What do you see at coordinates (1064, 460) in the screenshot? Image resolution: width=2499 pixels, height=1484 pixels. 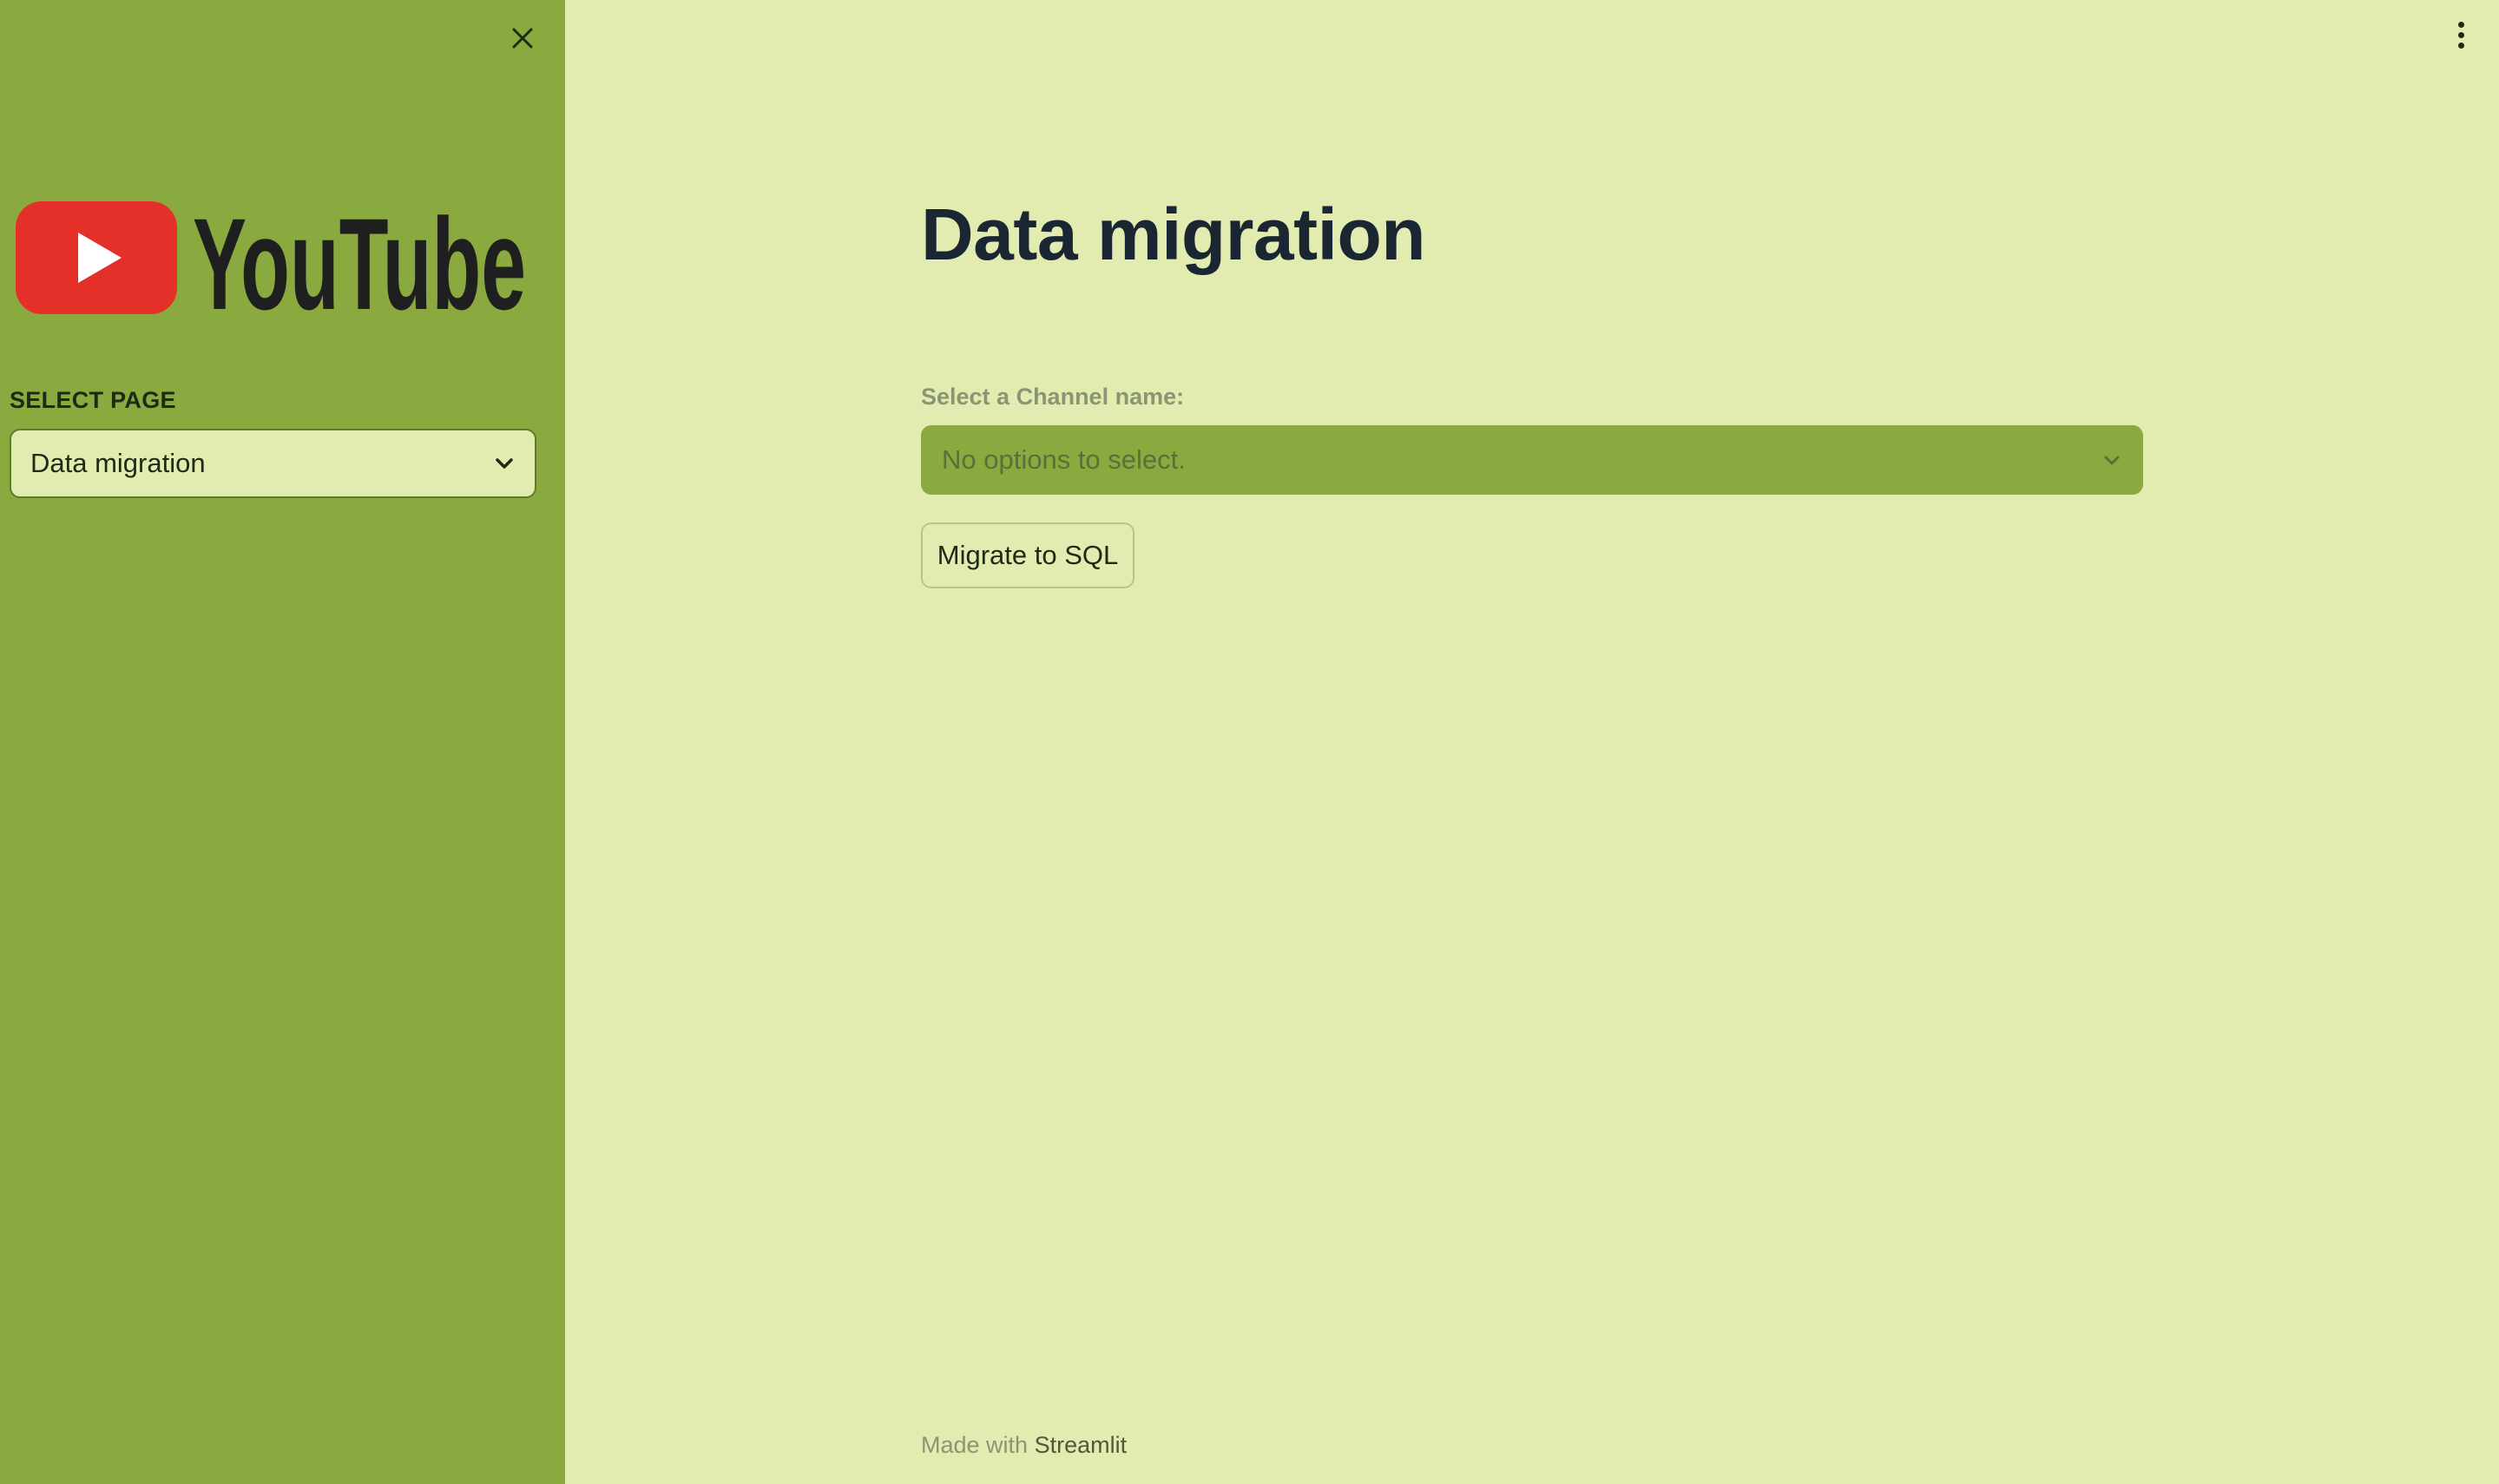 I see `channel-select-placeholder: No options to select.` at bounding box center [1064, 460].